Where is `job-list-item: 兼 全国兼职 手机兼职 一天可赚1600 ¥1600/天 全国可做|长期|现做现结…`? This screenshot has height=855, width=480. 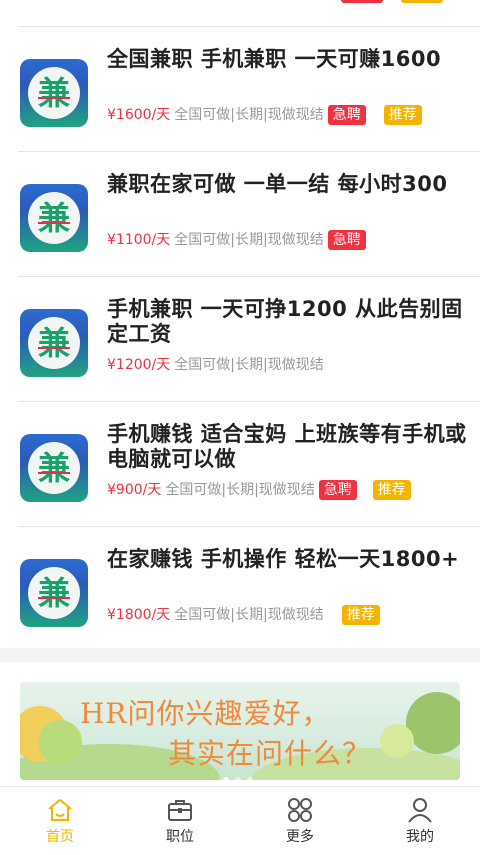 job-list-item: 兼 全国兼职 手机兼职 一天可赚1600 ¥1600/天 全国可做|长期|现做现结… is located at coordinates (249, 88).